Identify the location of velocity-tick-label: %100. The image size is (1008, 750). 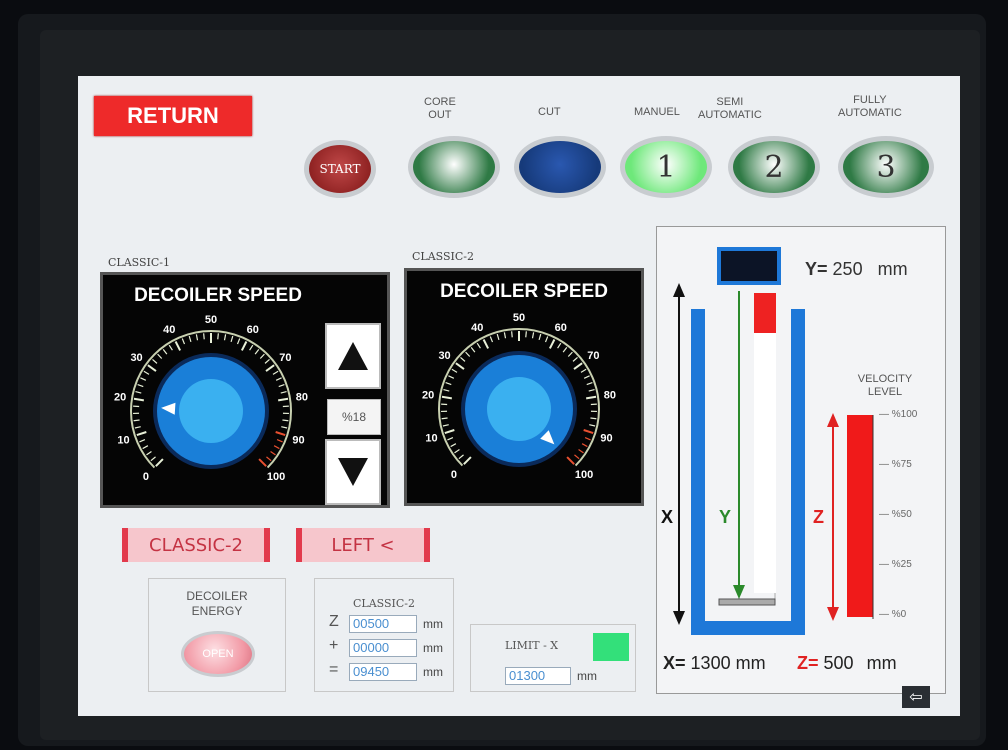
(904, 414).